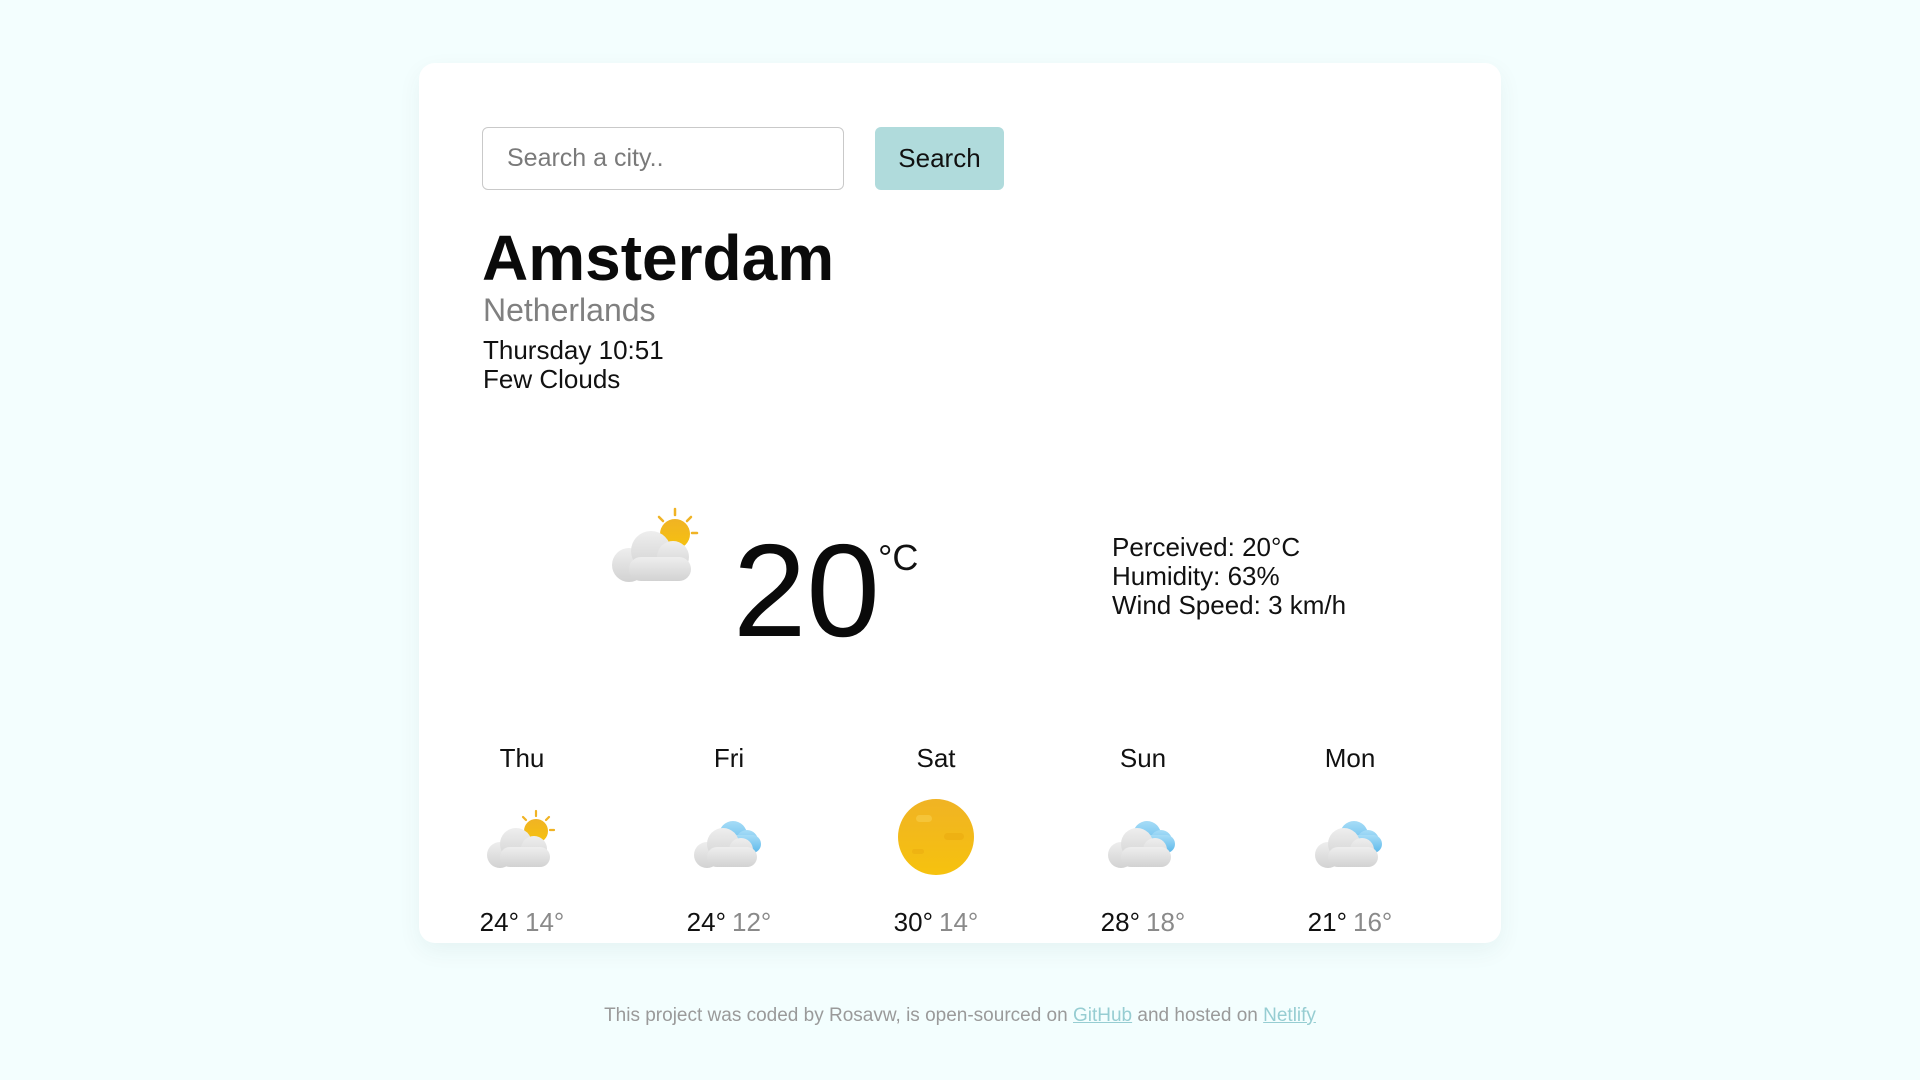  I want to click on current-temperature: 20, so click(806, 590).